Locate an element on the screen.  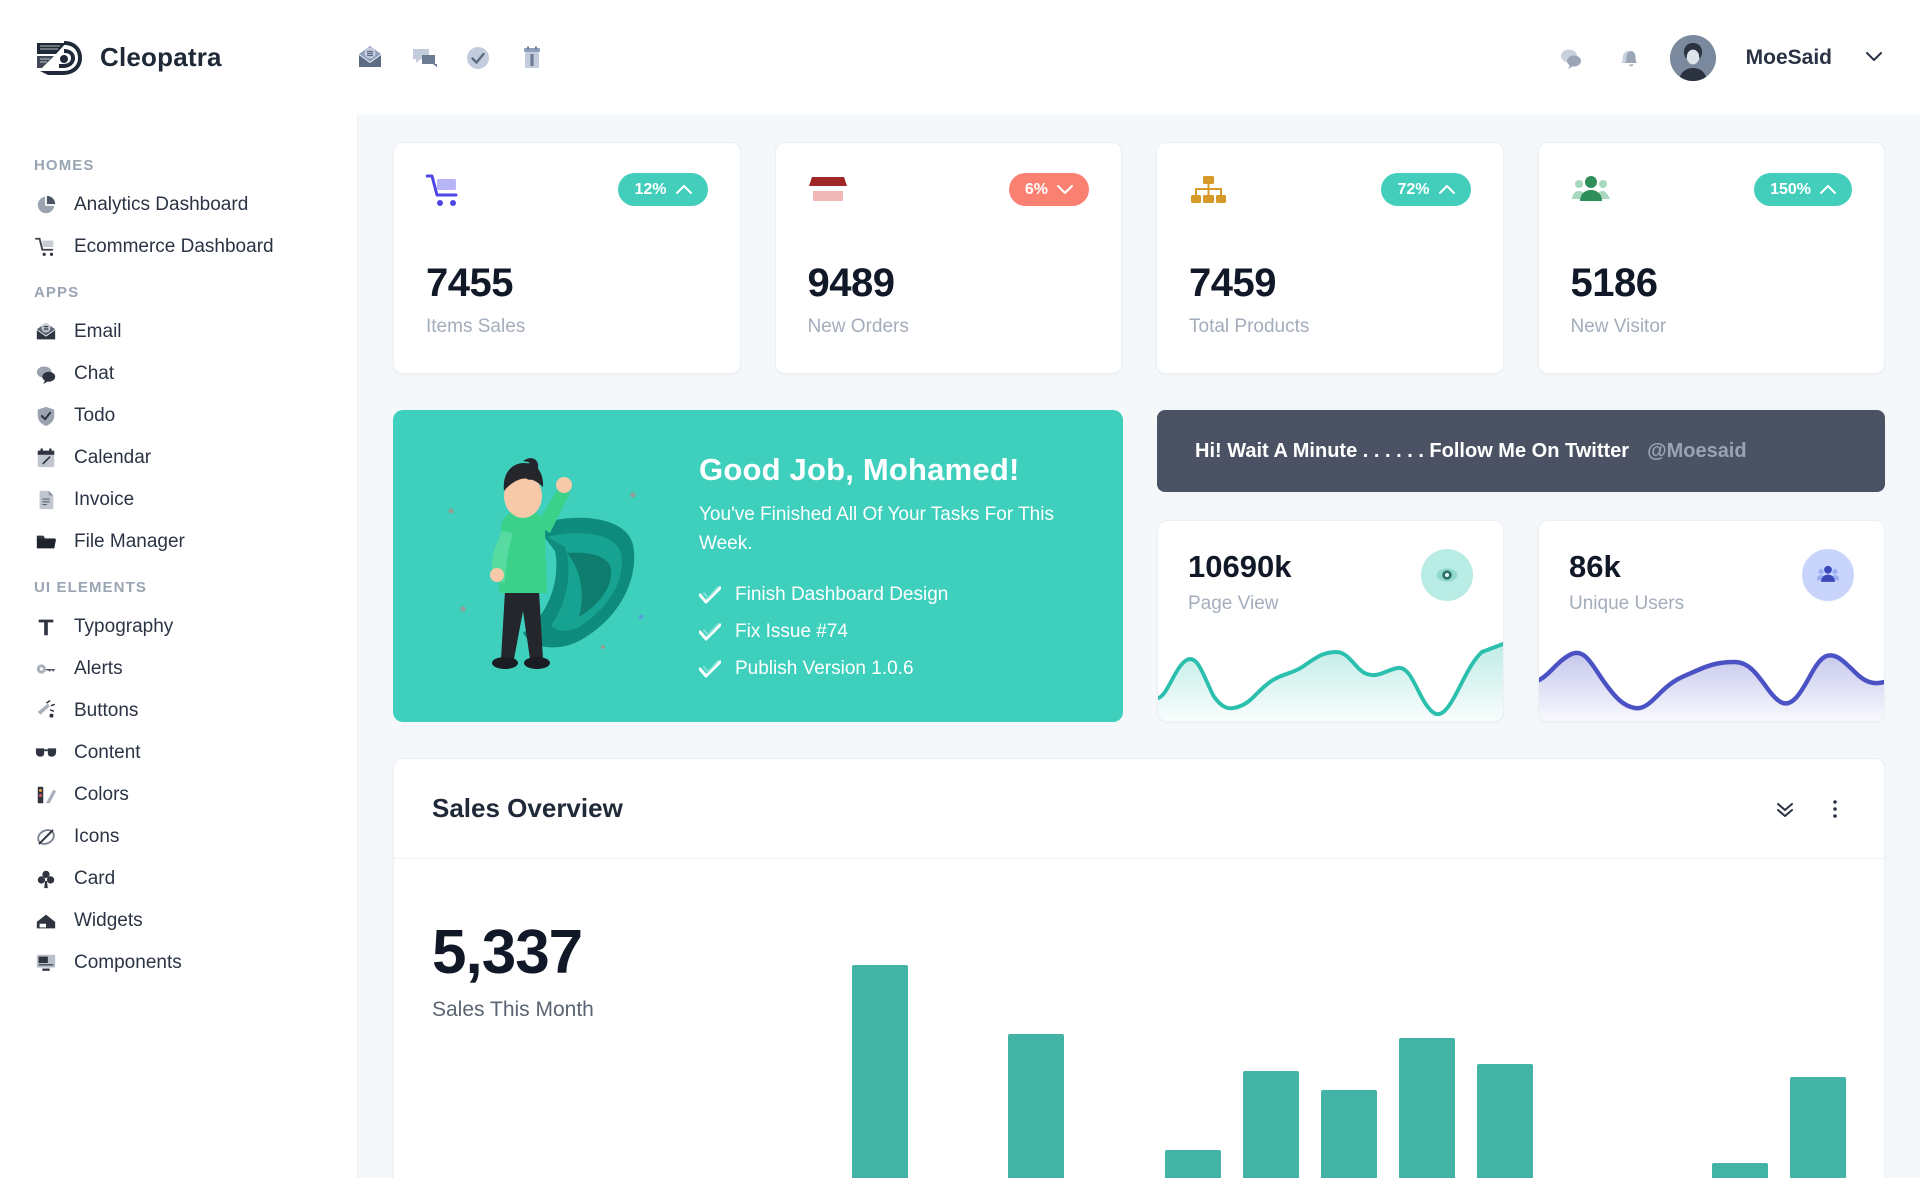
brand-name: Cleopatra is located at coordinates (161, 57).